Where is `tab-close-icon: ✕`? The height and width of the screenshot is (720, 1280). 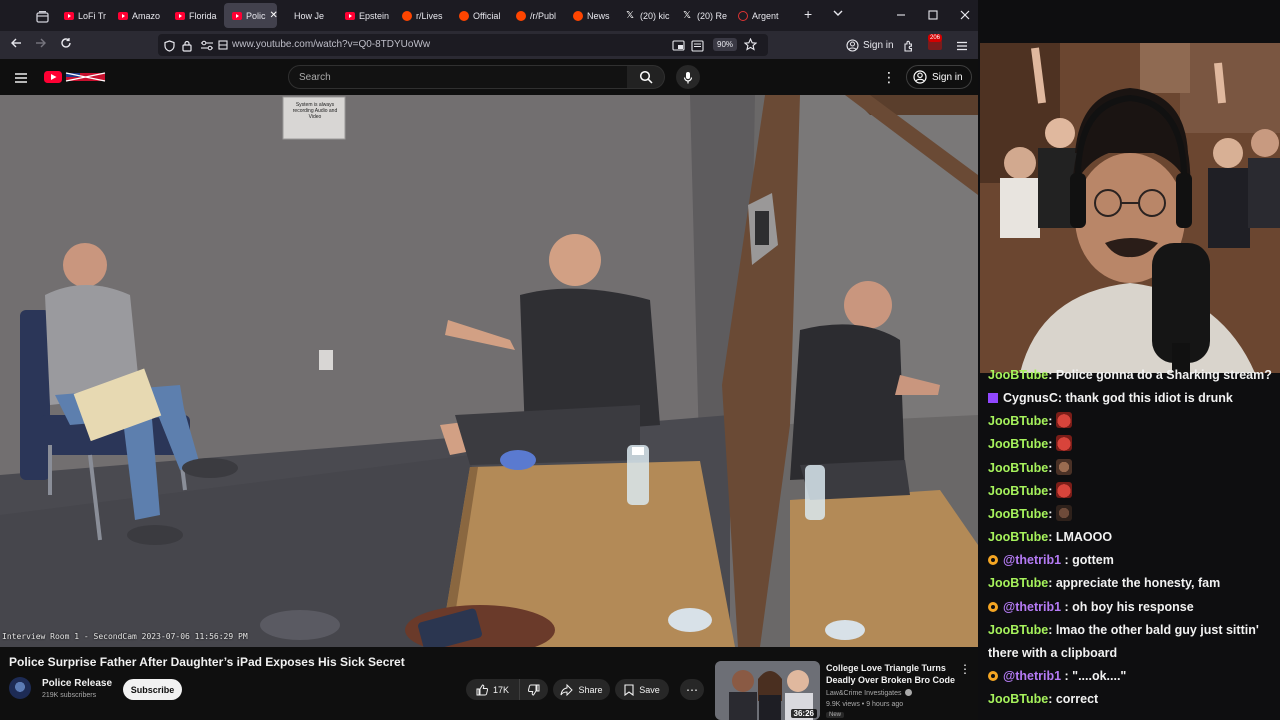 tab-close-icon: ✕ is located at coordinates (273, 15).